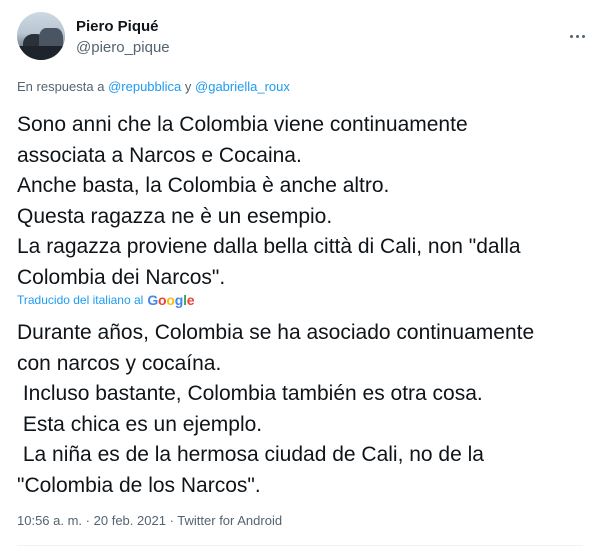 This screenshot has width=600, height=557. What do you see at coordinates (130, 520) in the screenshot?
I see `tweet-date: 20 feb. 2021` at bounding box center [130, 520].